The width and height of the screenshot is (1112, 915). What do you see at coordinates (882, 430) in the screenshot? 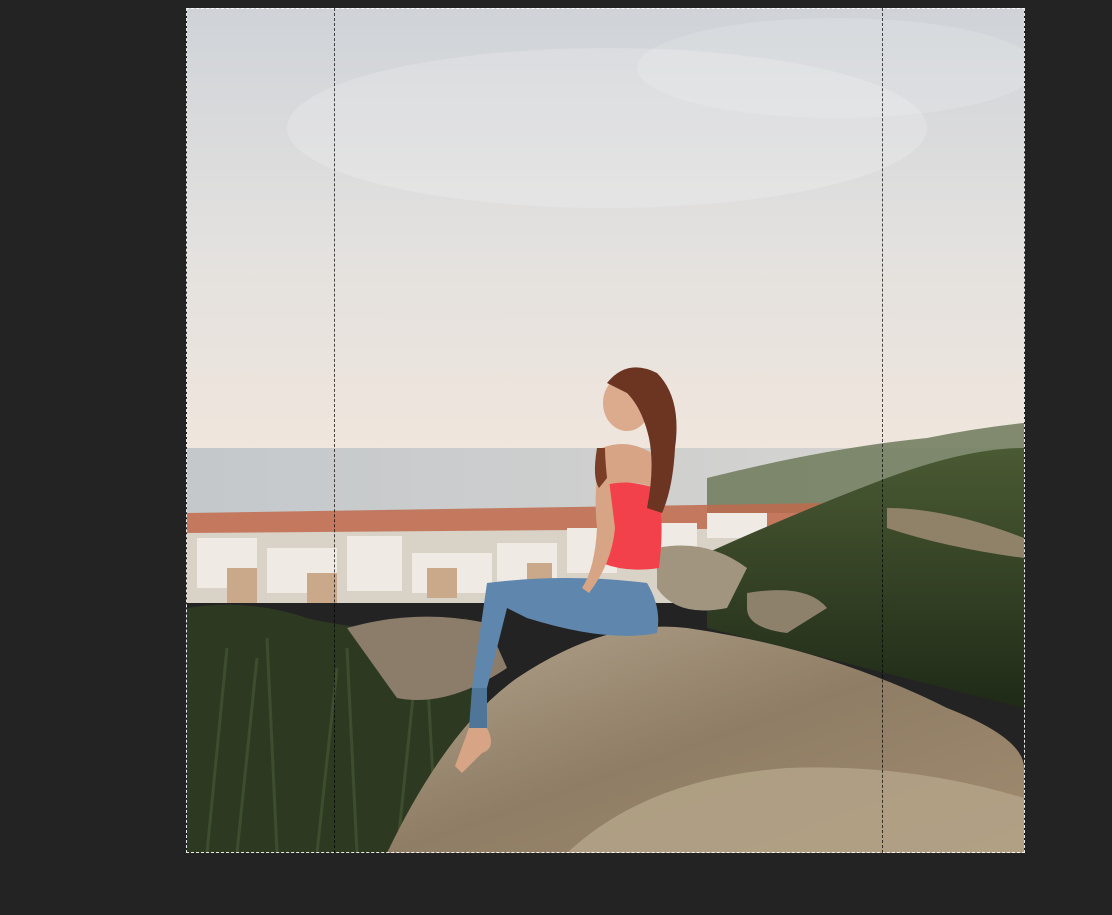
I see `vertical-guide-right` at bounding box center [882, 430].